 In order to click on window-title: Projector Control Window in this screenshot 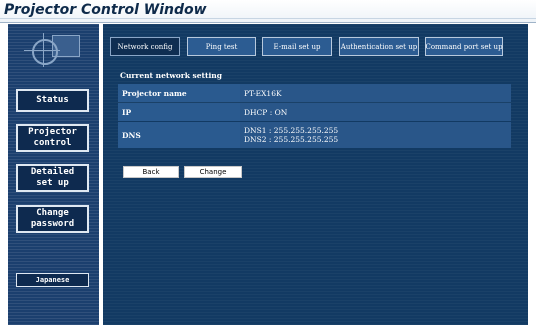, I will do `click(105, 10)`.